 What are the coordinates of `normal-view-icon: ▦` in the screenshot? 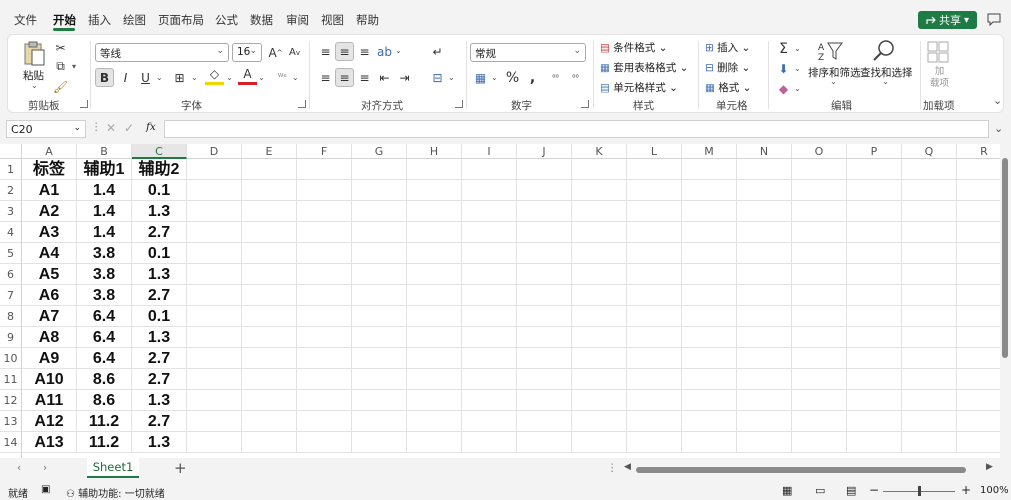 It's located at (787, 490).